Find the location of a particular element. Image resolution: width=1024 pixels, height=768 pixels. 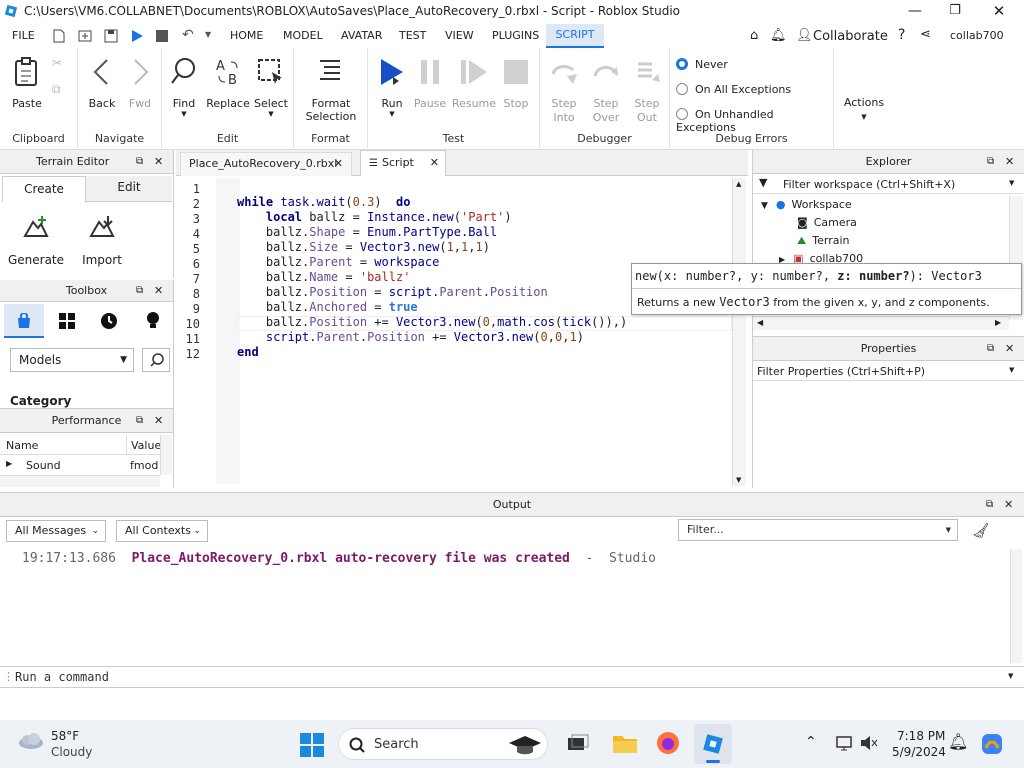

weather-temp: 58°F is located at coordinates (65, 736).